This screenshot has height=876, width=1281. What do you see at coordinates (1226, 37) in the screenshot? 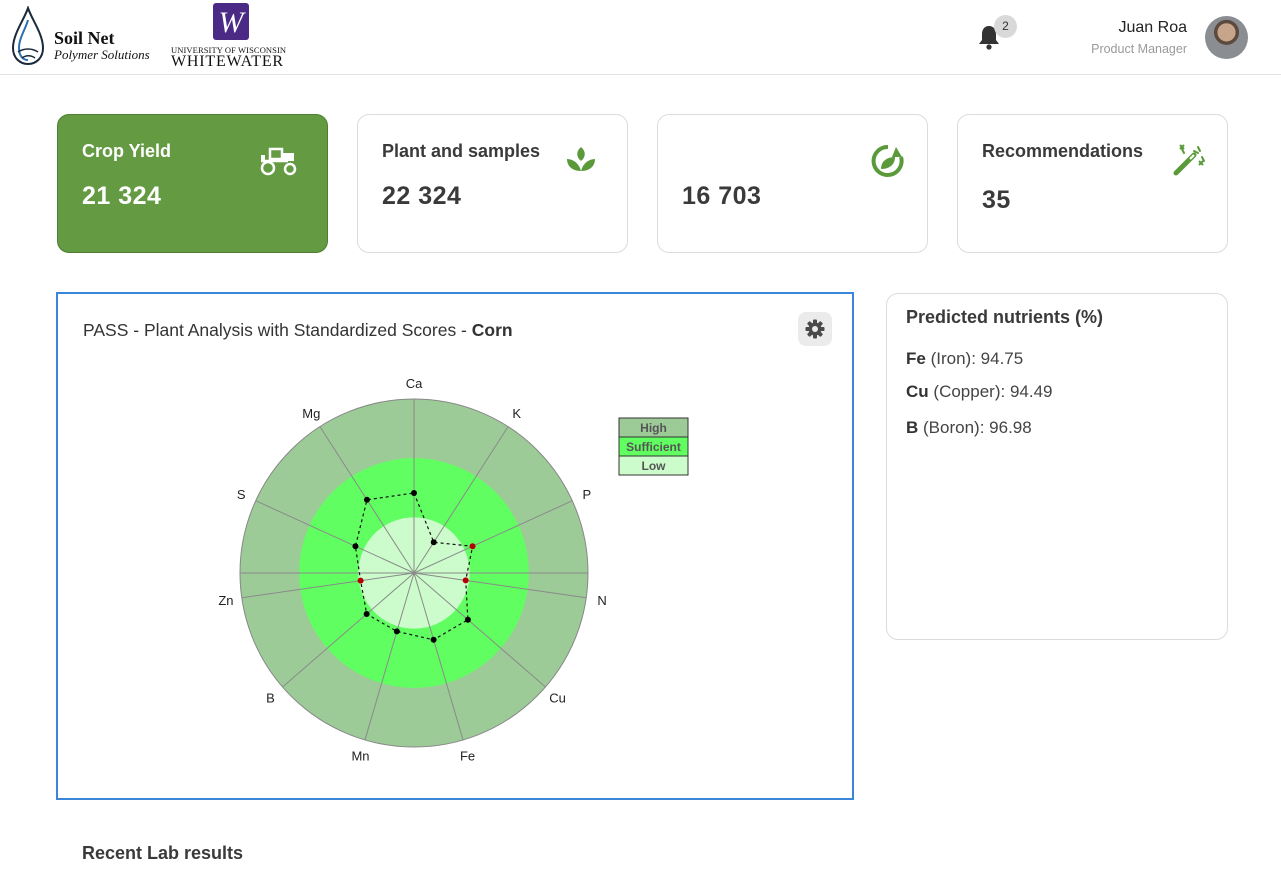
I see `user-avatar` at bounding box center [1226, 37].